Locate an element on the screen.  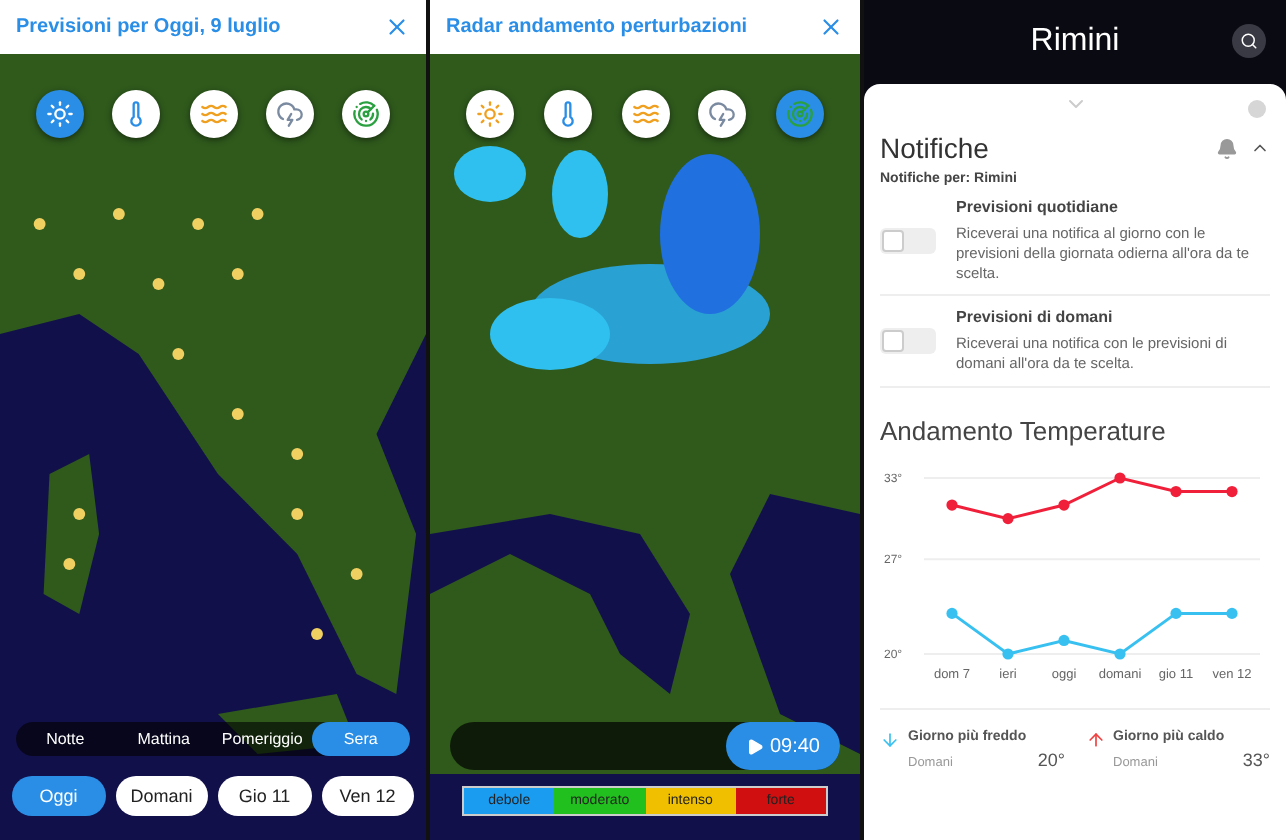
search-icon is located at coordinates (1249, 41).